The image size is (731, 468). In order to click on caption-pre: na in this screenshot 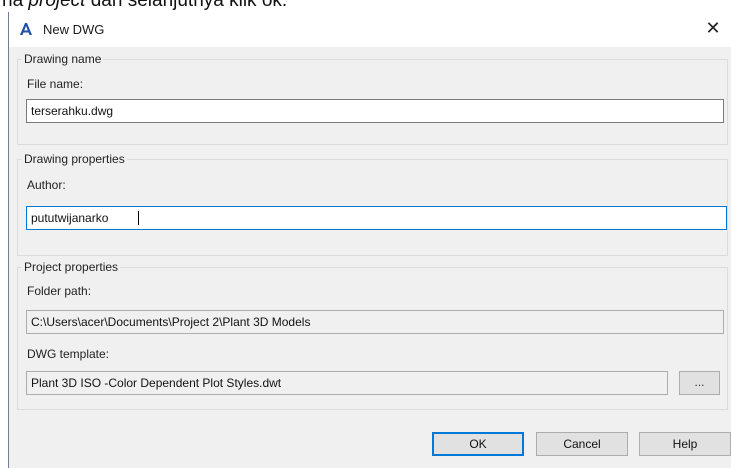, I will do `click(15, 5)`.